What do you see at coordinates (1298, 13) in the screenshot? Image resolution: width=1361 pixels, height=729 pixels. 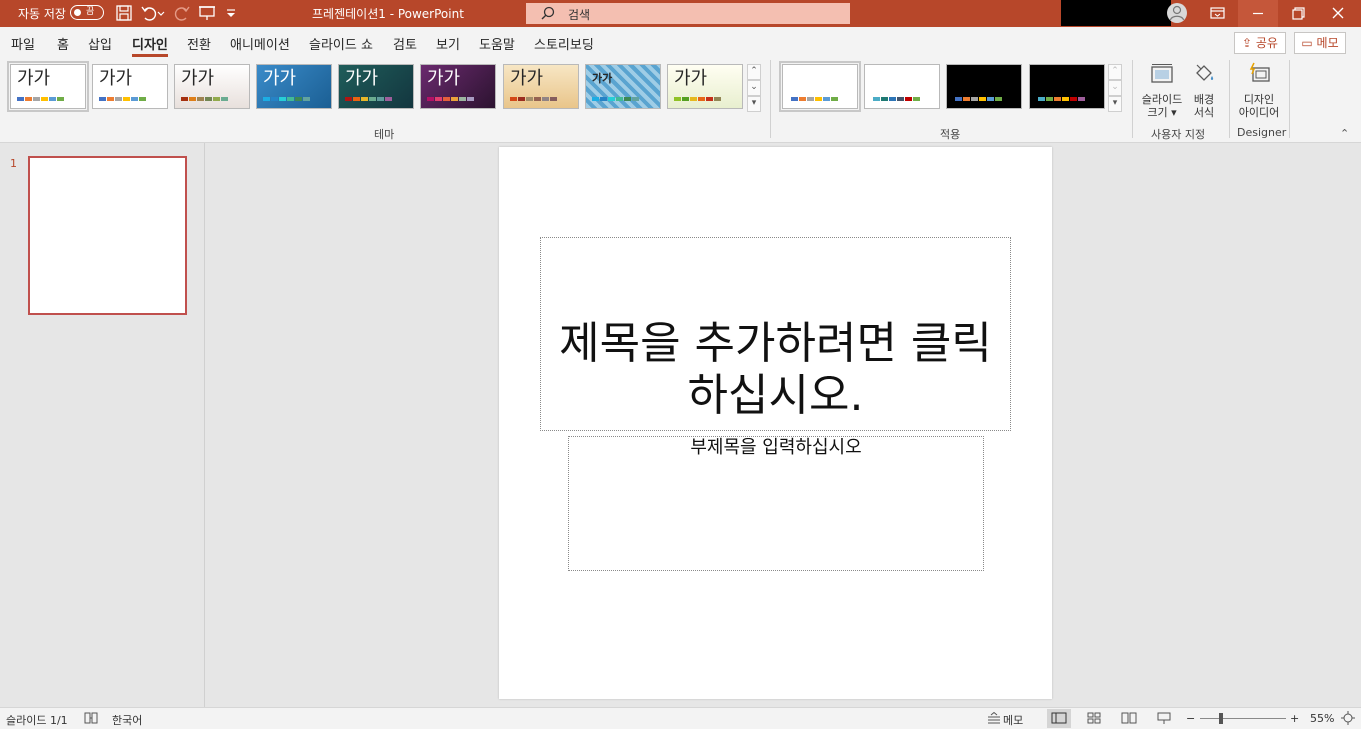 I see `restore-icon` at bounding box center [1298, 13].